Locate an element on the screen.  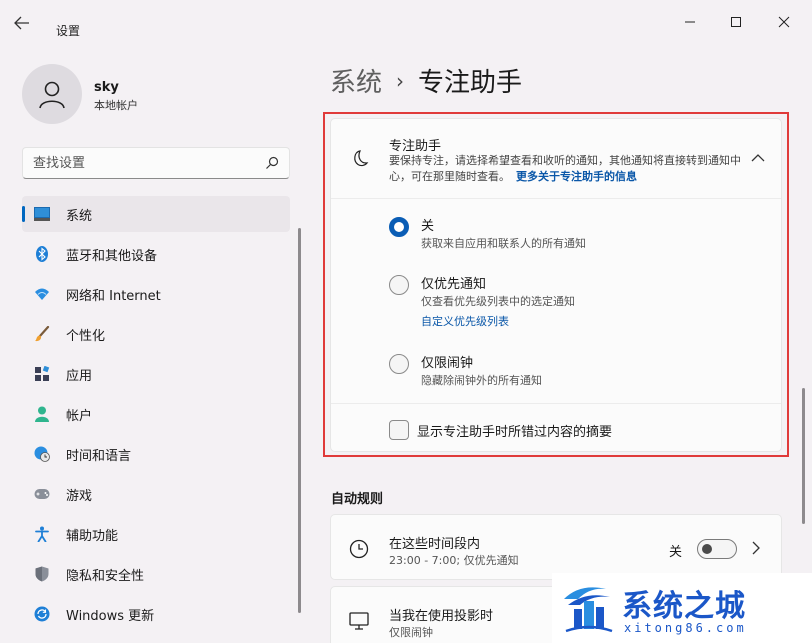
brush-icon is located at coordinates (42, 334).